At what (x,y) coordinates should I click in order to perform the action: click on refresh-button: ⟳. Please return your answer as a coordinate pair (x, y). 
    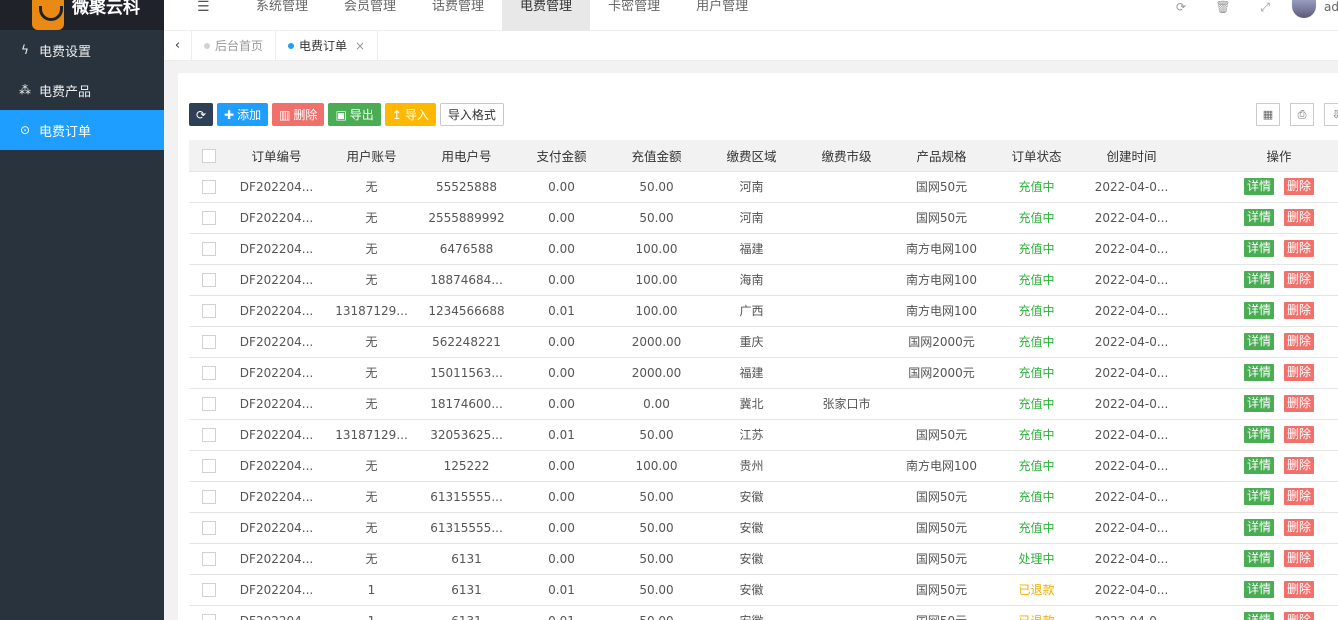
    Looking at the image, I should click on (201, 114).